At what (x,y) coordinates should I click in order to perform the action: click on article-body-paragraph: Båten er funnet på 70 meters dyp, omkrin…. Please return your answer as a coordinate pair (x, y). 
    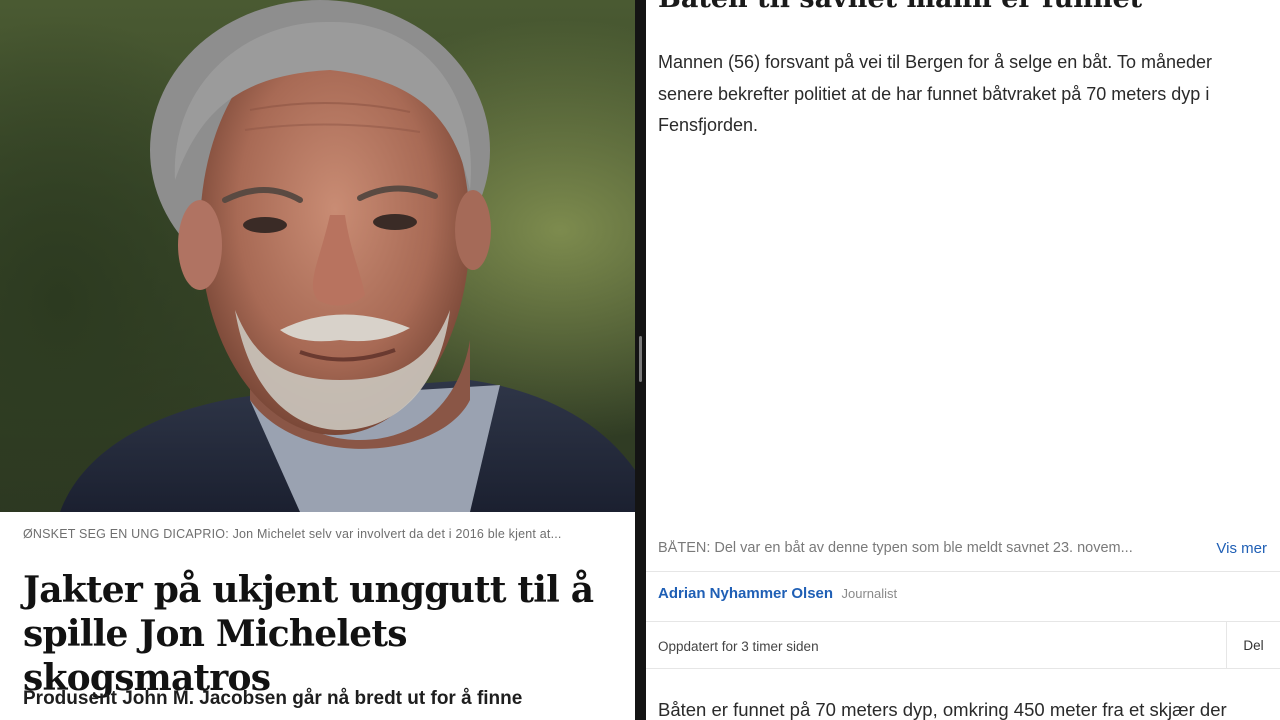
    Looking at the image, I should click on (942, 709).